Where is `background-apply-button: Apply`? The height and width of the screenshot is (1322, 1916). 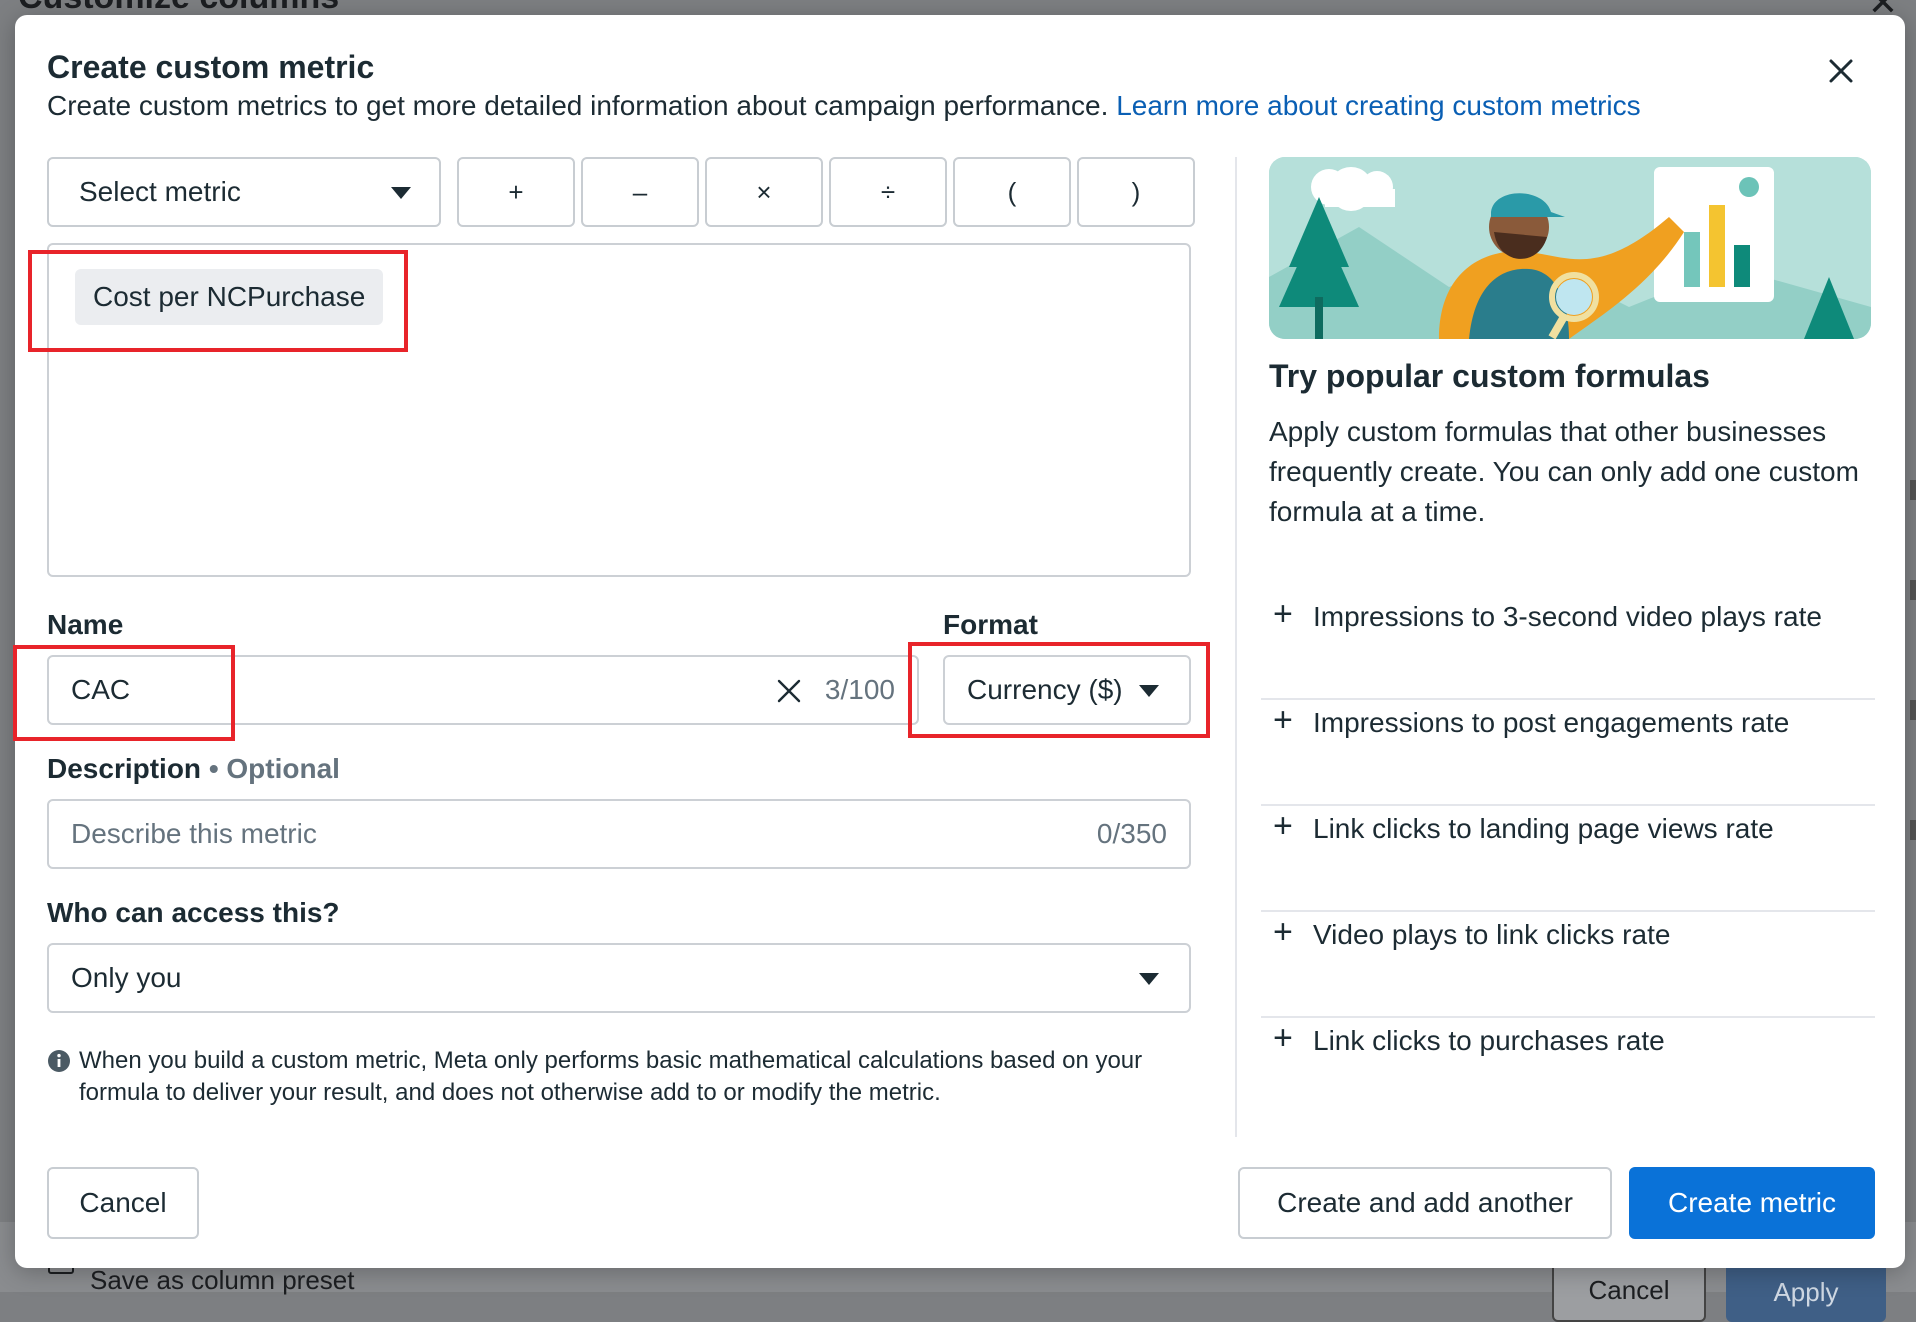
background-apply-button: Apply is located at coordinates (1806, 1292).